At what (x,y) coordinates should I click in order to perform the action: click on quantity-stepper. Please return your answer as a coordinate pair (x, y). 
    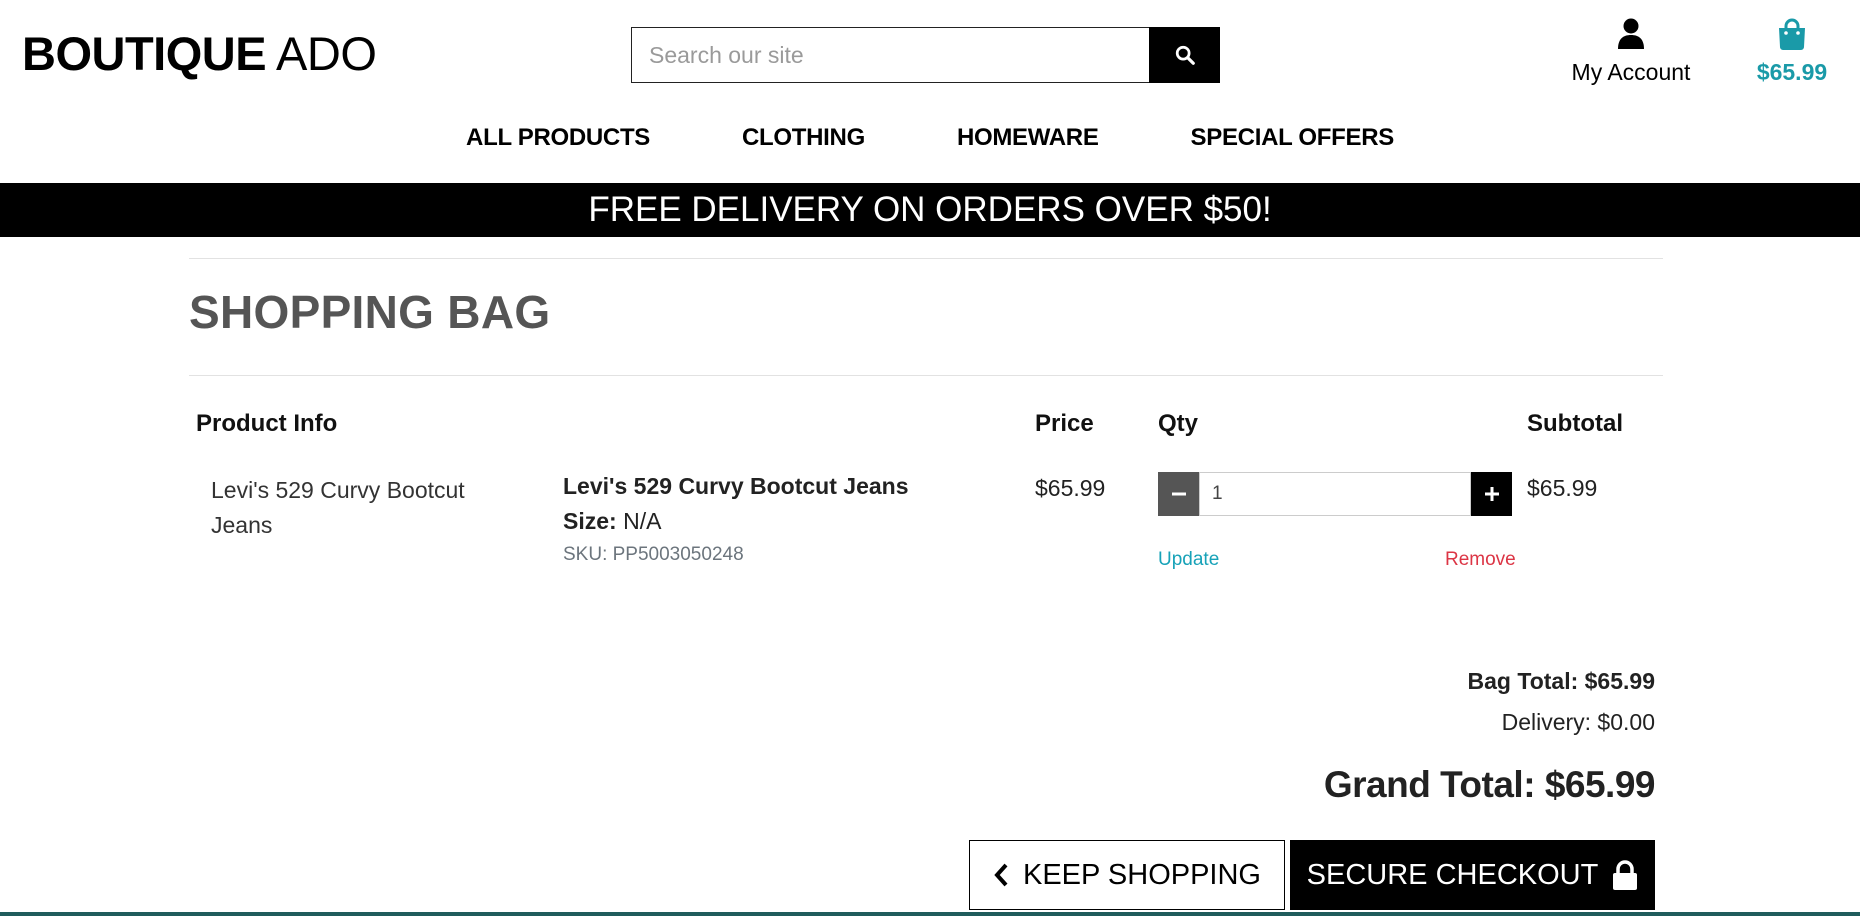
    Looking at the image, I should click on (1335, 494).